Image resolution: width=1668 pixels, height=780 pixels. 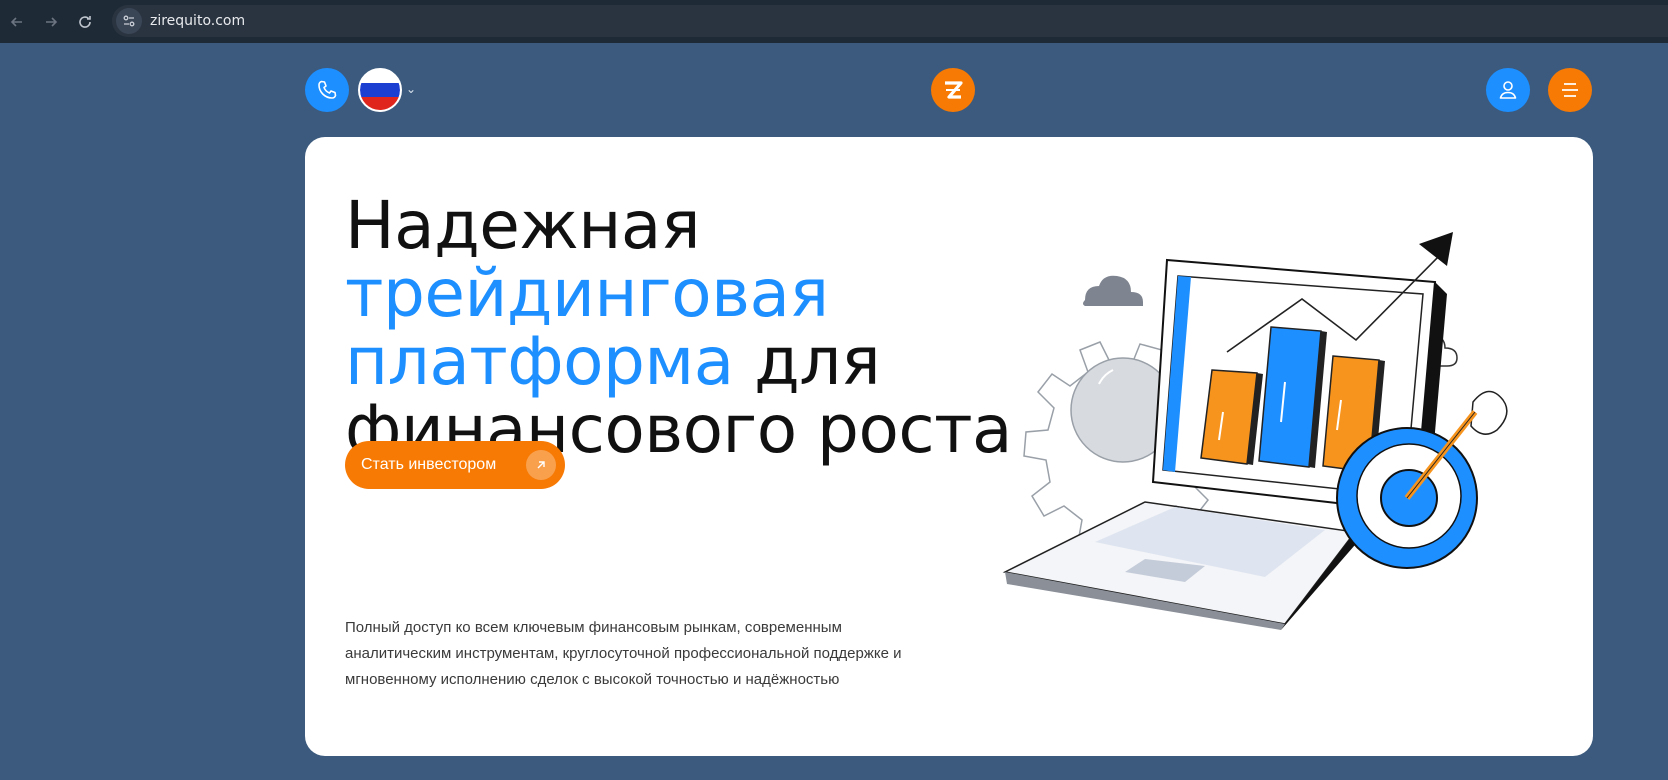 I want to click on site-logo, so click(x=953, y=90).